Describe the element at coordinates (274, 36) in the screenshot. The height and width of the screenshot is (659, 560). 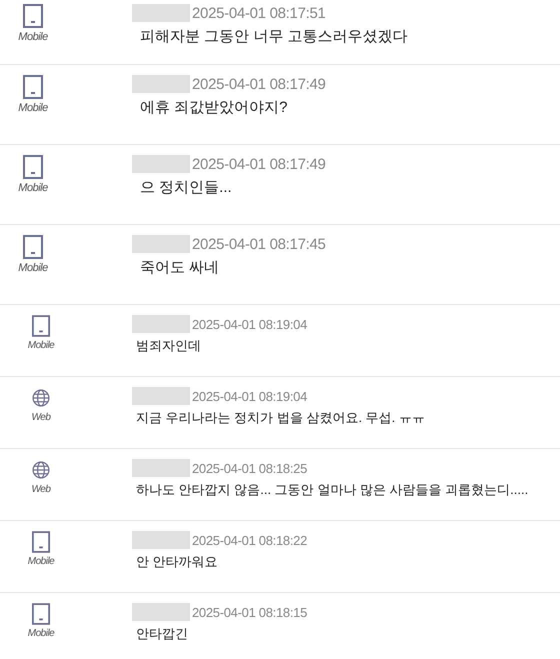
I see `comment-text: 피해자분 그동안 너무 고통스러우셨겠다` at that location.